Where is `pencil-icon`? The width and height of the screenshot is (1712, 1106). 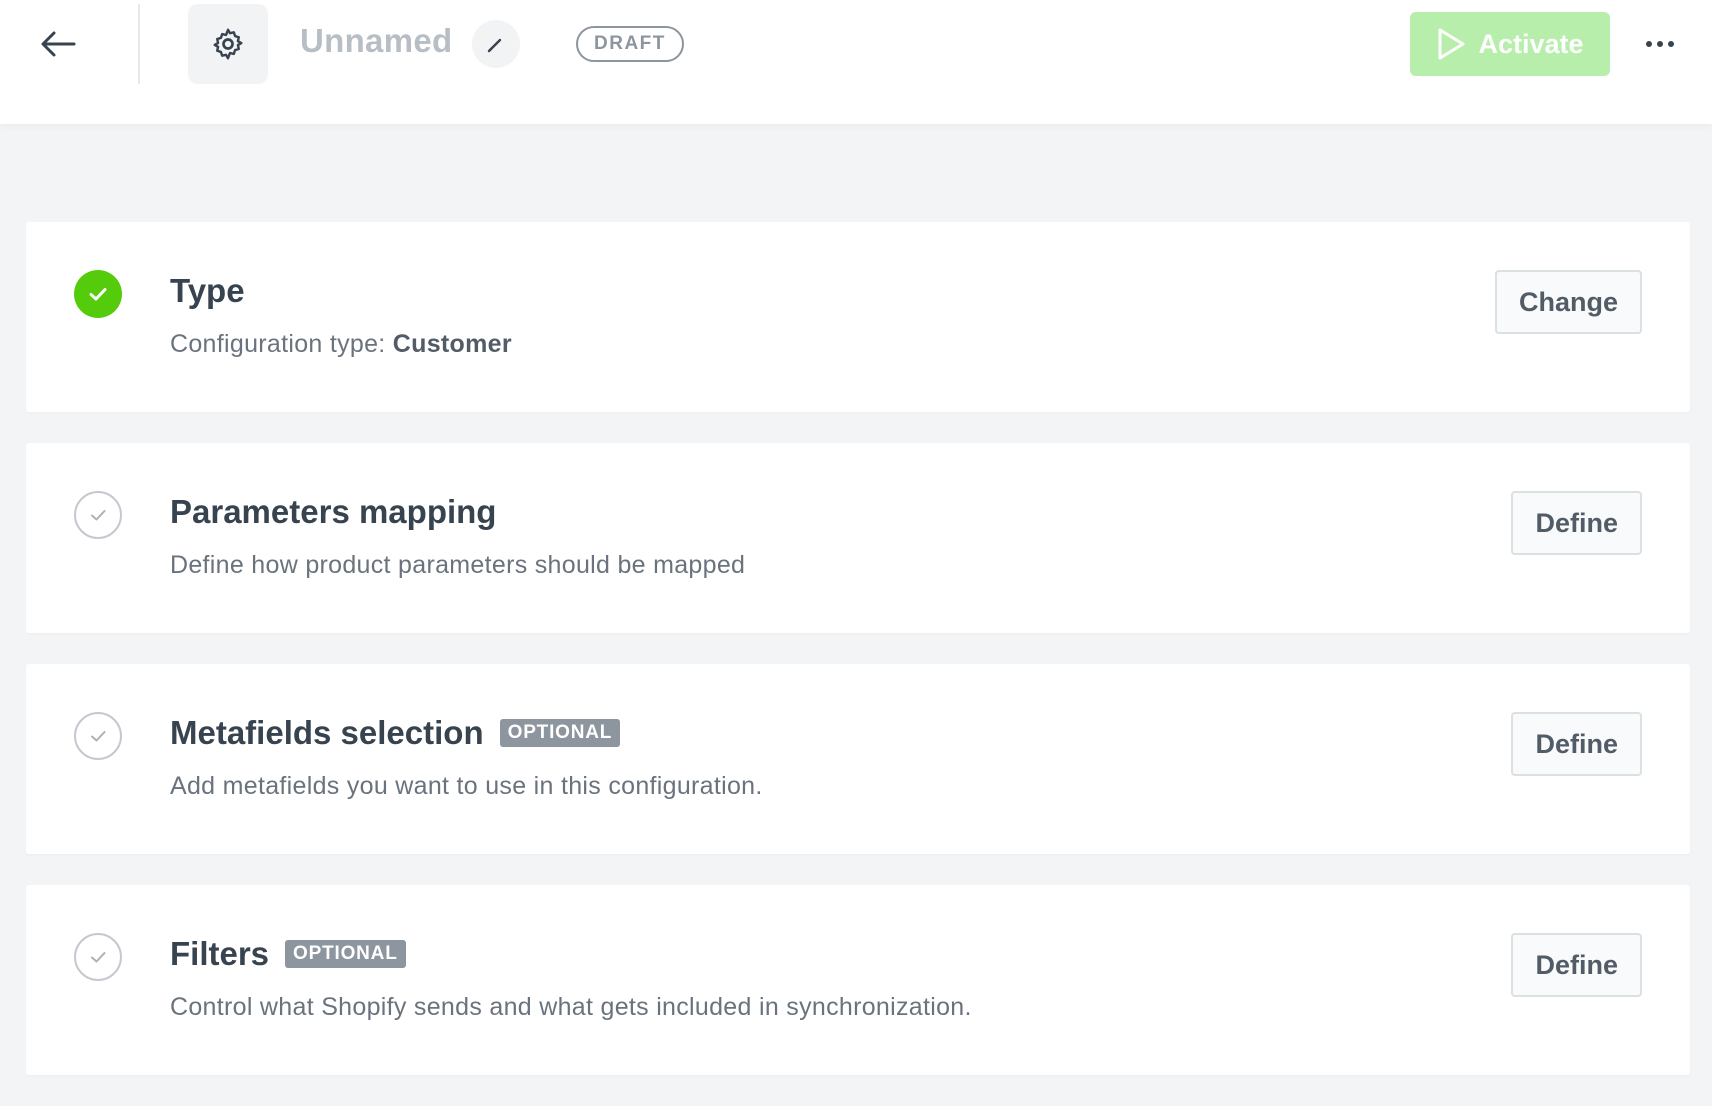 pencil-icon is located at coordinates (494, 45).